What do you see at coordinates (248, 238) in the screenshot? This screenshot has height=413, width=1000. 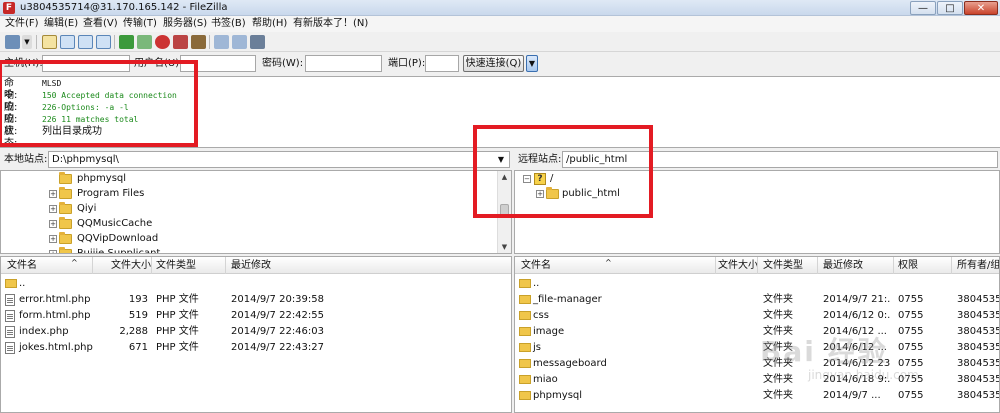 I see `tree-item: + QQVipDownload` at bounding box center [248, 238].